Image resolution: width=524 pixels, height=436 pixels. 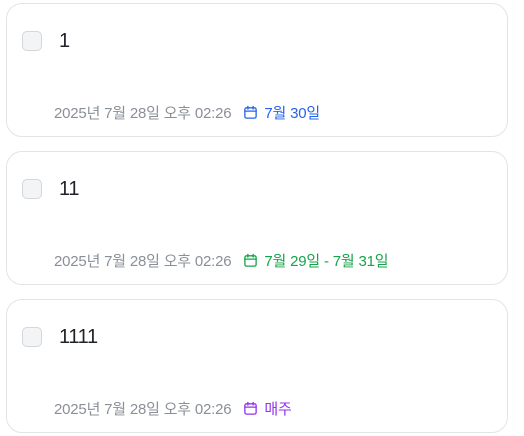 What do you see at coordinates (69, 189) in the screenshot?
I see `task-title: 11` at bounding box center [69, 189].